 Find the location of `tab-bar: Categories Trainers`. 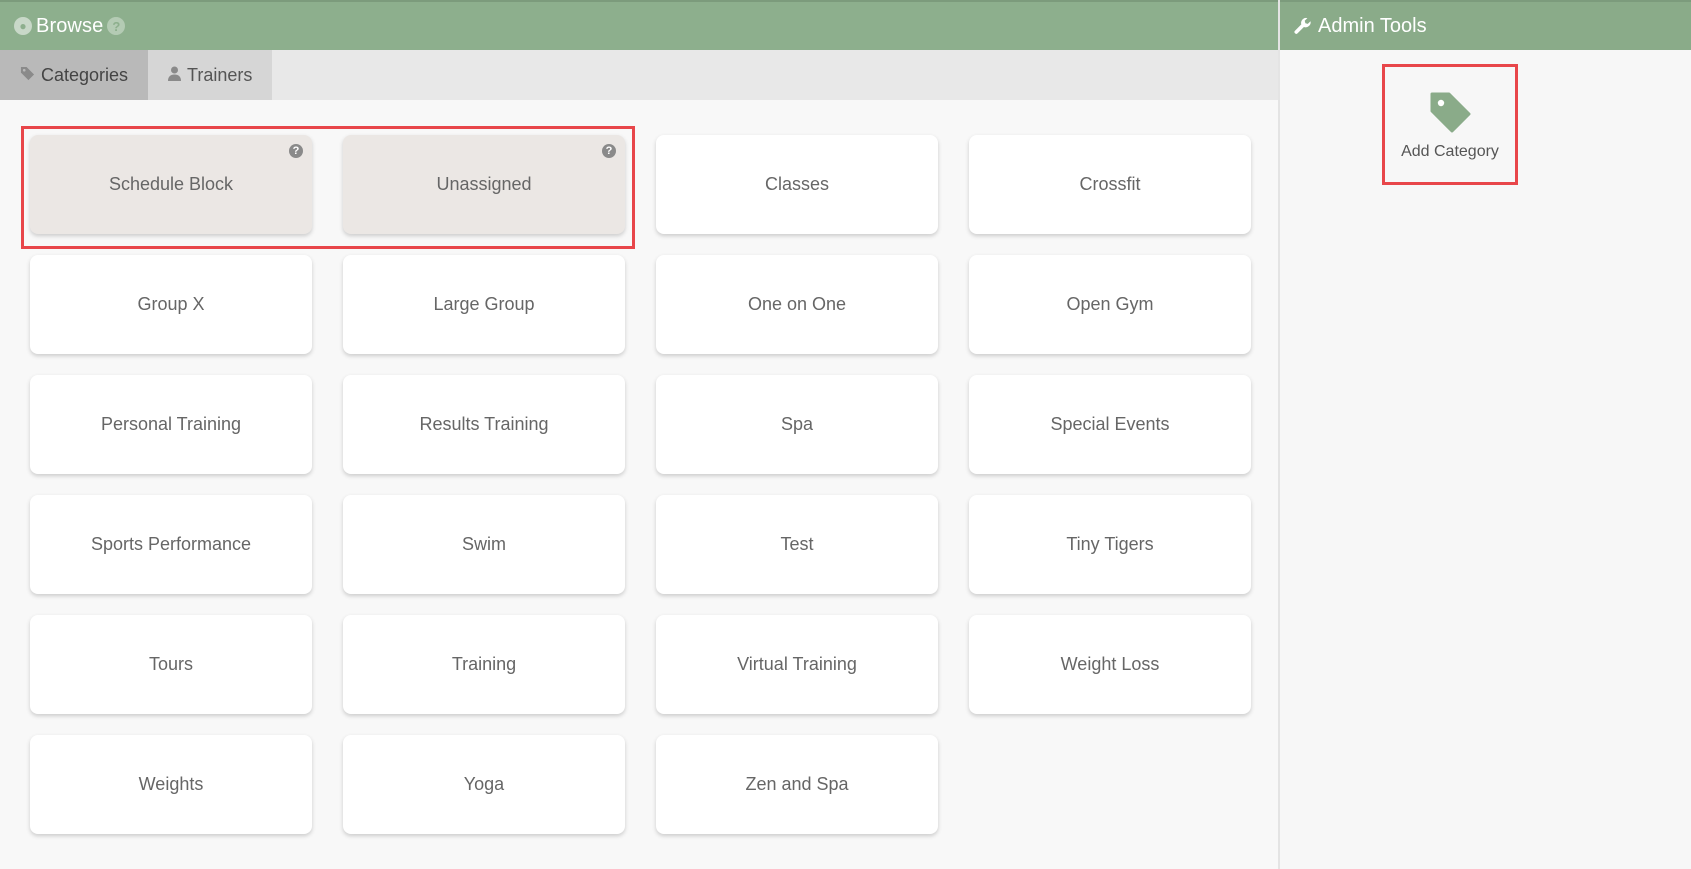

tab-bar: Categories Trainers is located at coordinates (639, 75).